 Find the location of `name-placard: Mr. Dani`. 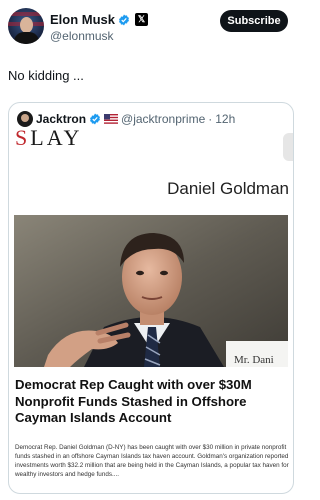

name-placard: Mr. Dani is located at coordinates (254, 360).